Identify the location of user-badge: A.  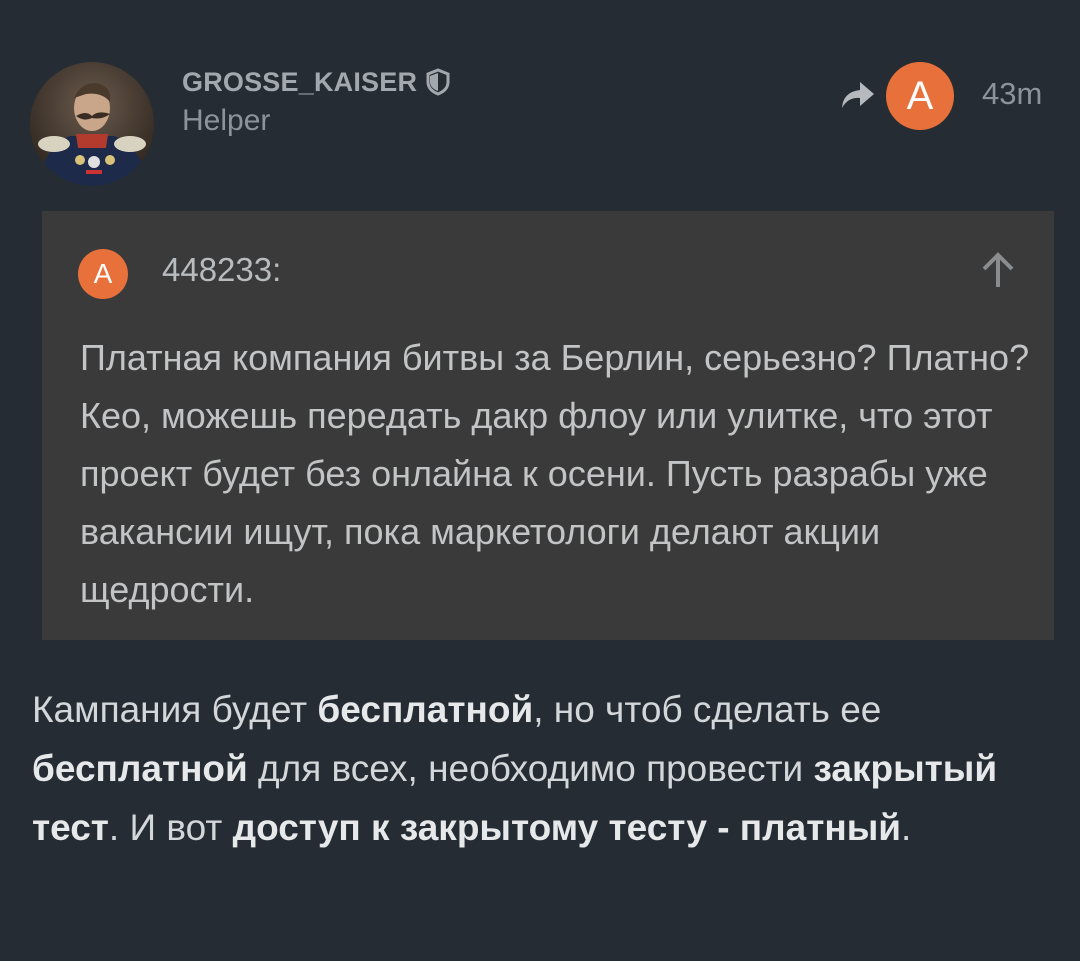
(920, 96).